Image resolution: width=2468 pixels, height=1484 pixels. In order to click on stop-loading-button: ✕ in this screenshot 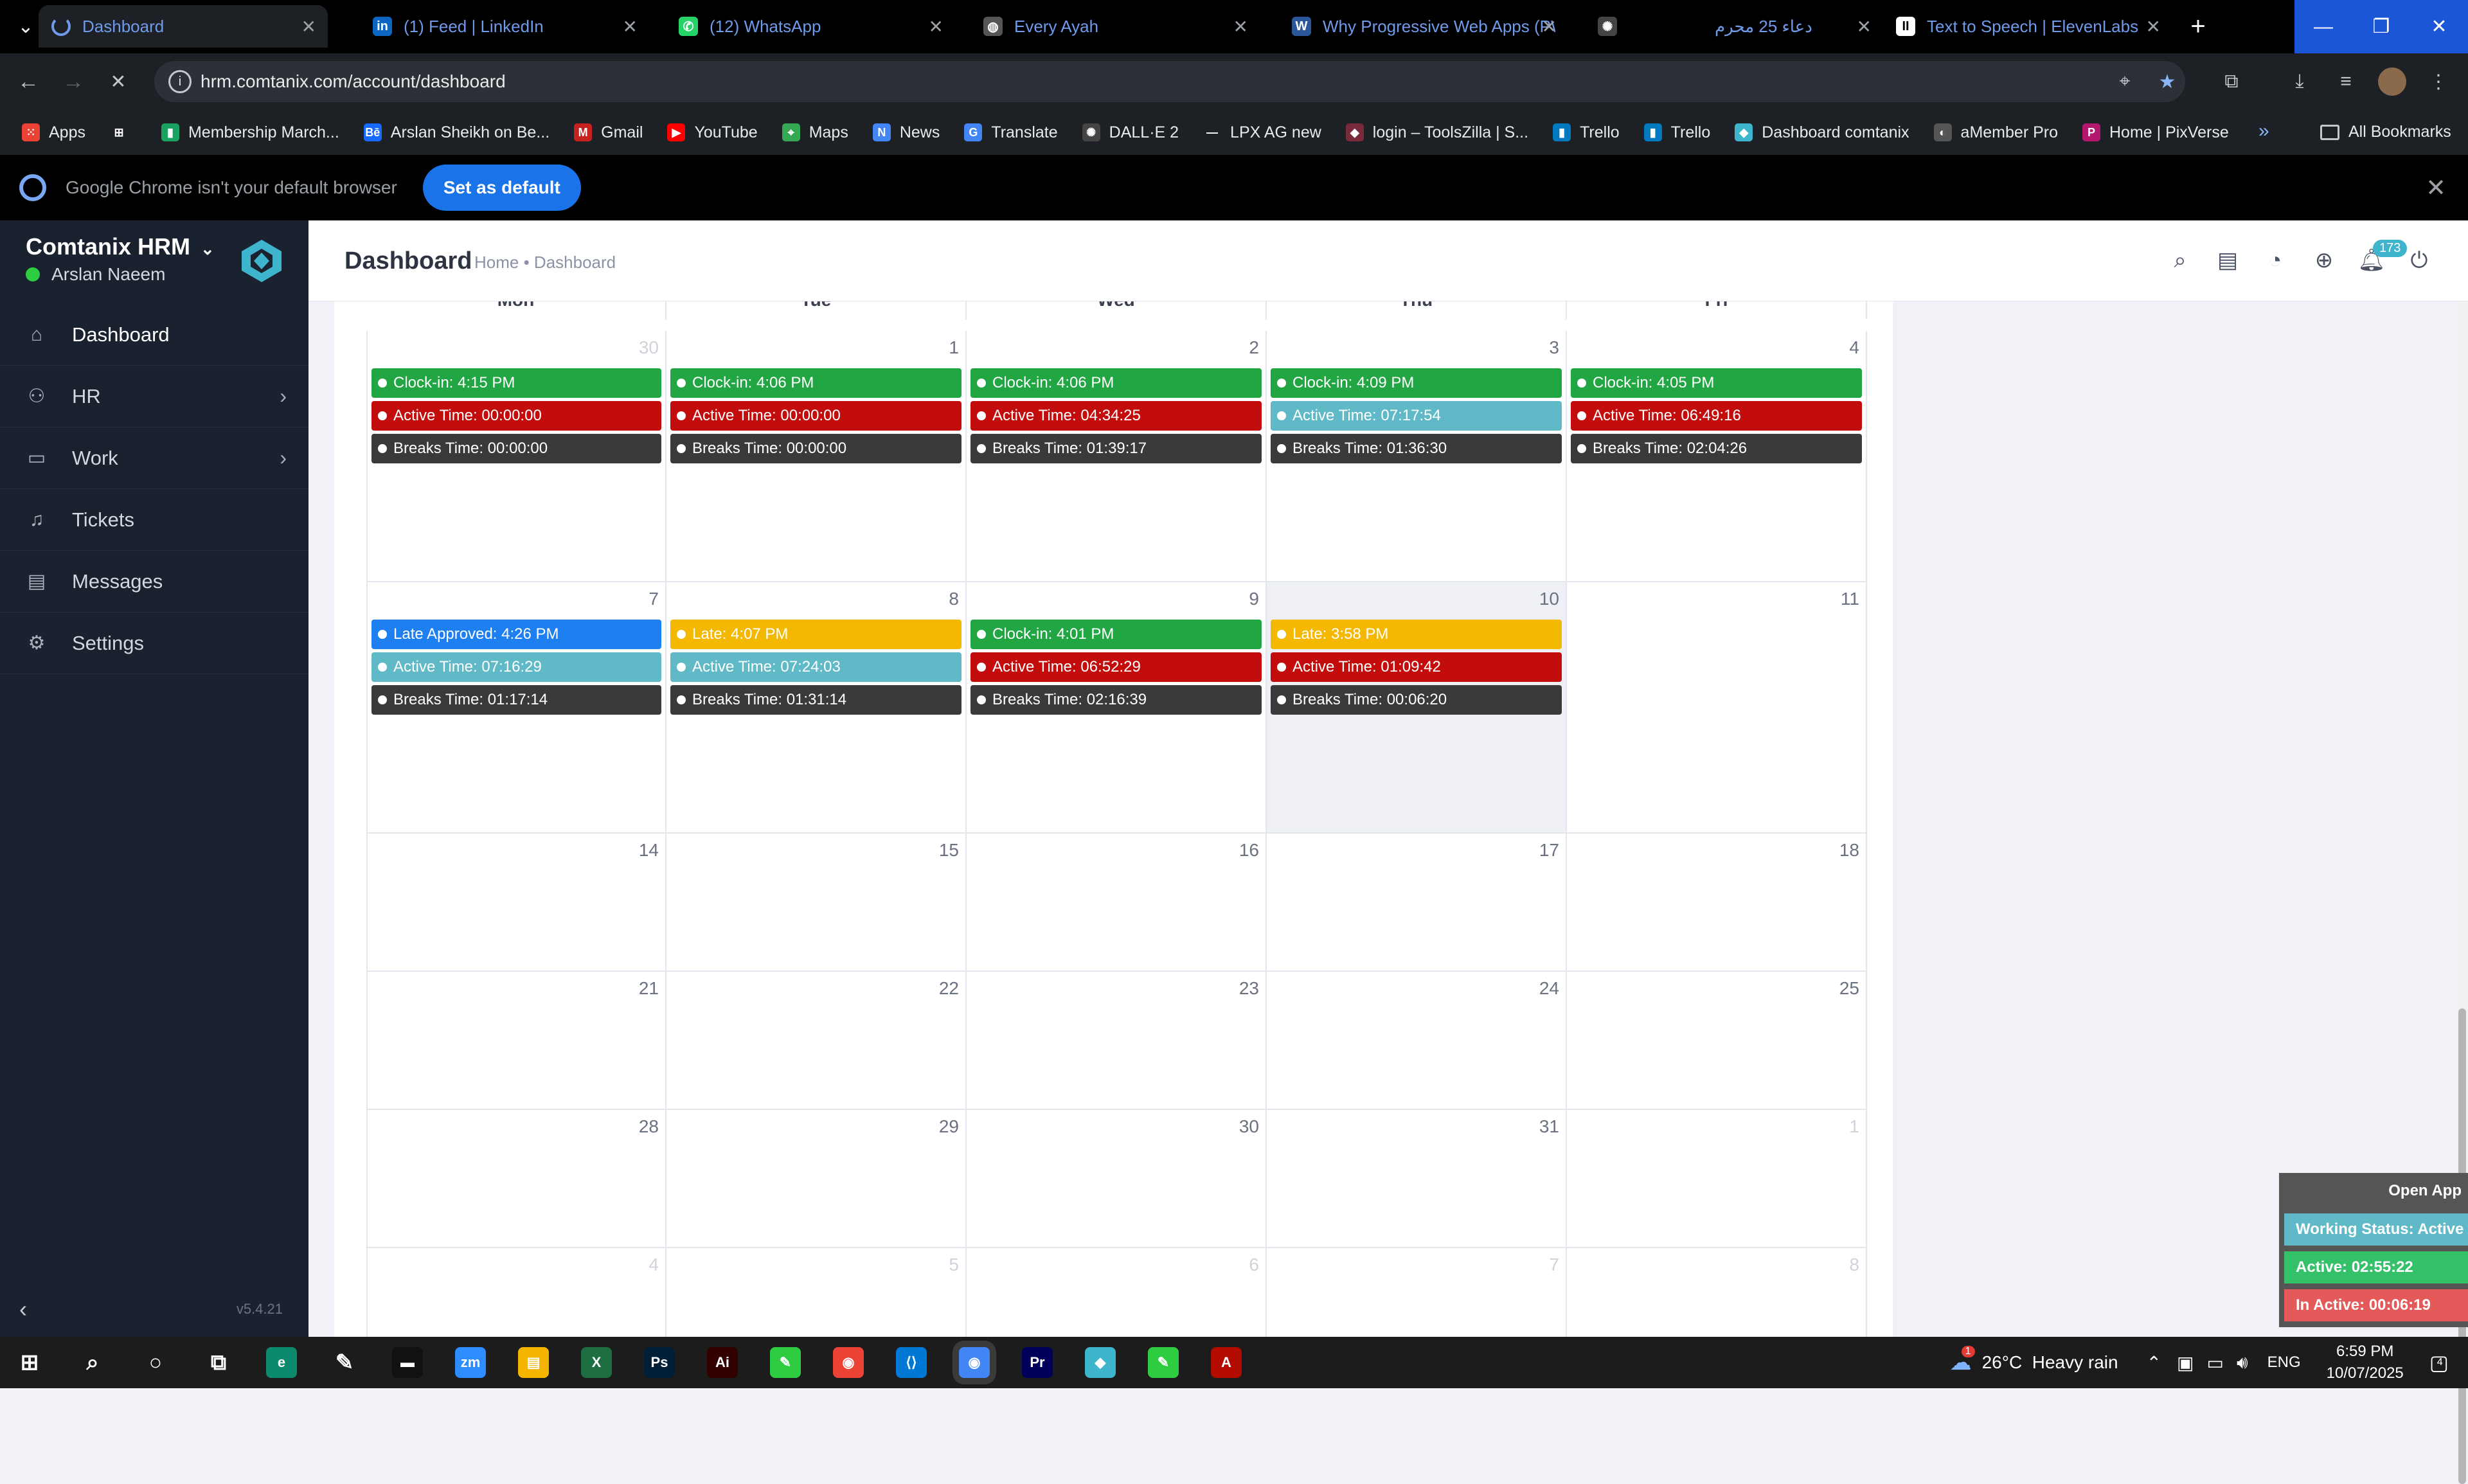, I will do `click(118, 81)`.